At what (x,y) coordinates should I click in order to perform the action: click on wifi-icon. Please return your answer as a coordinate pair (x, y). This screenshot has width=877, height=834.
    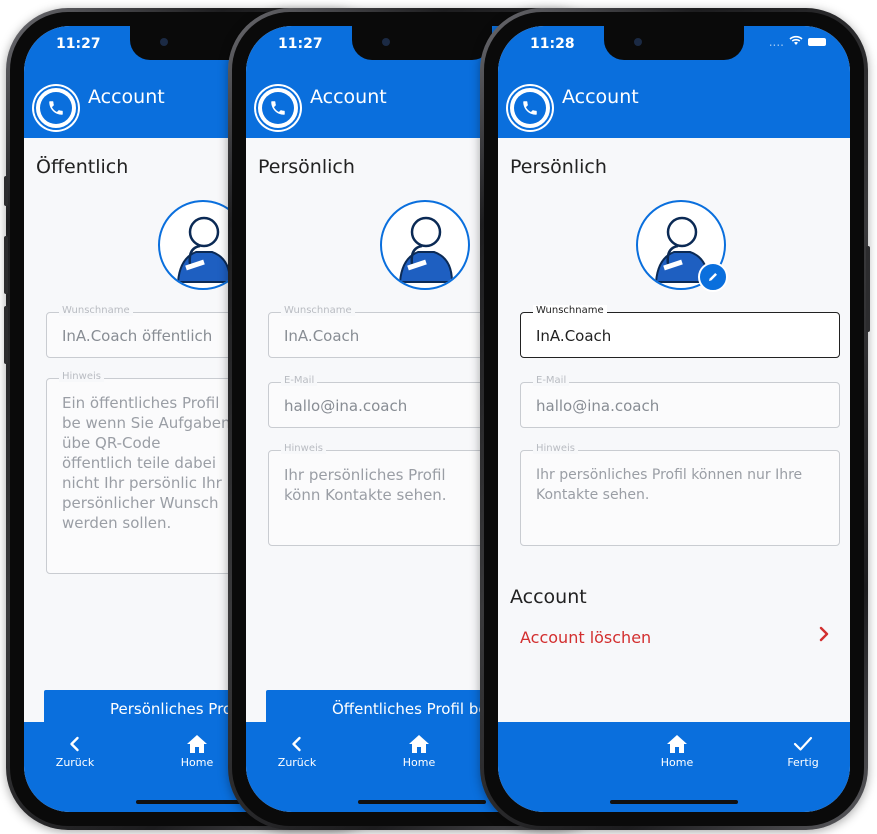
    Looking at the image, I should click on (796, 42).